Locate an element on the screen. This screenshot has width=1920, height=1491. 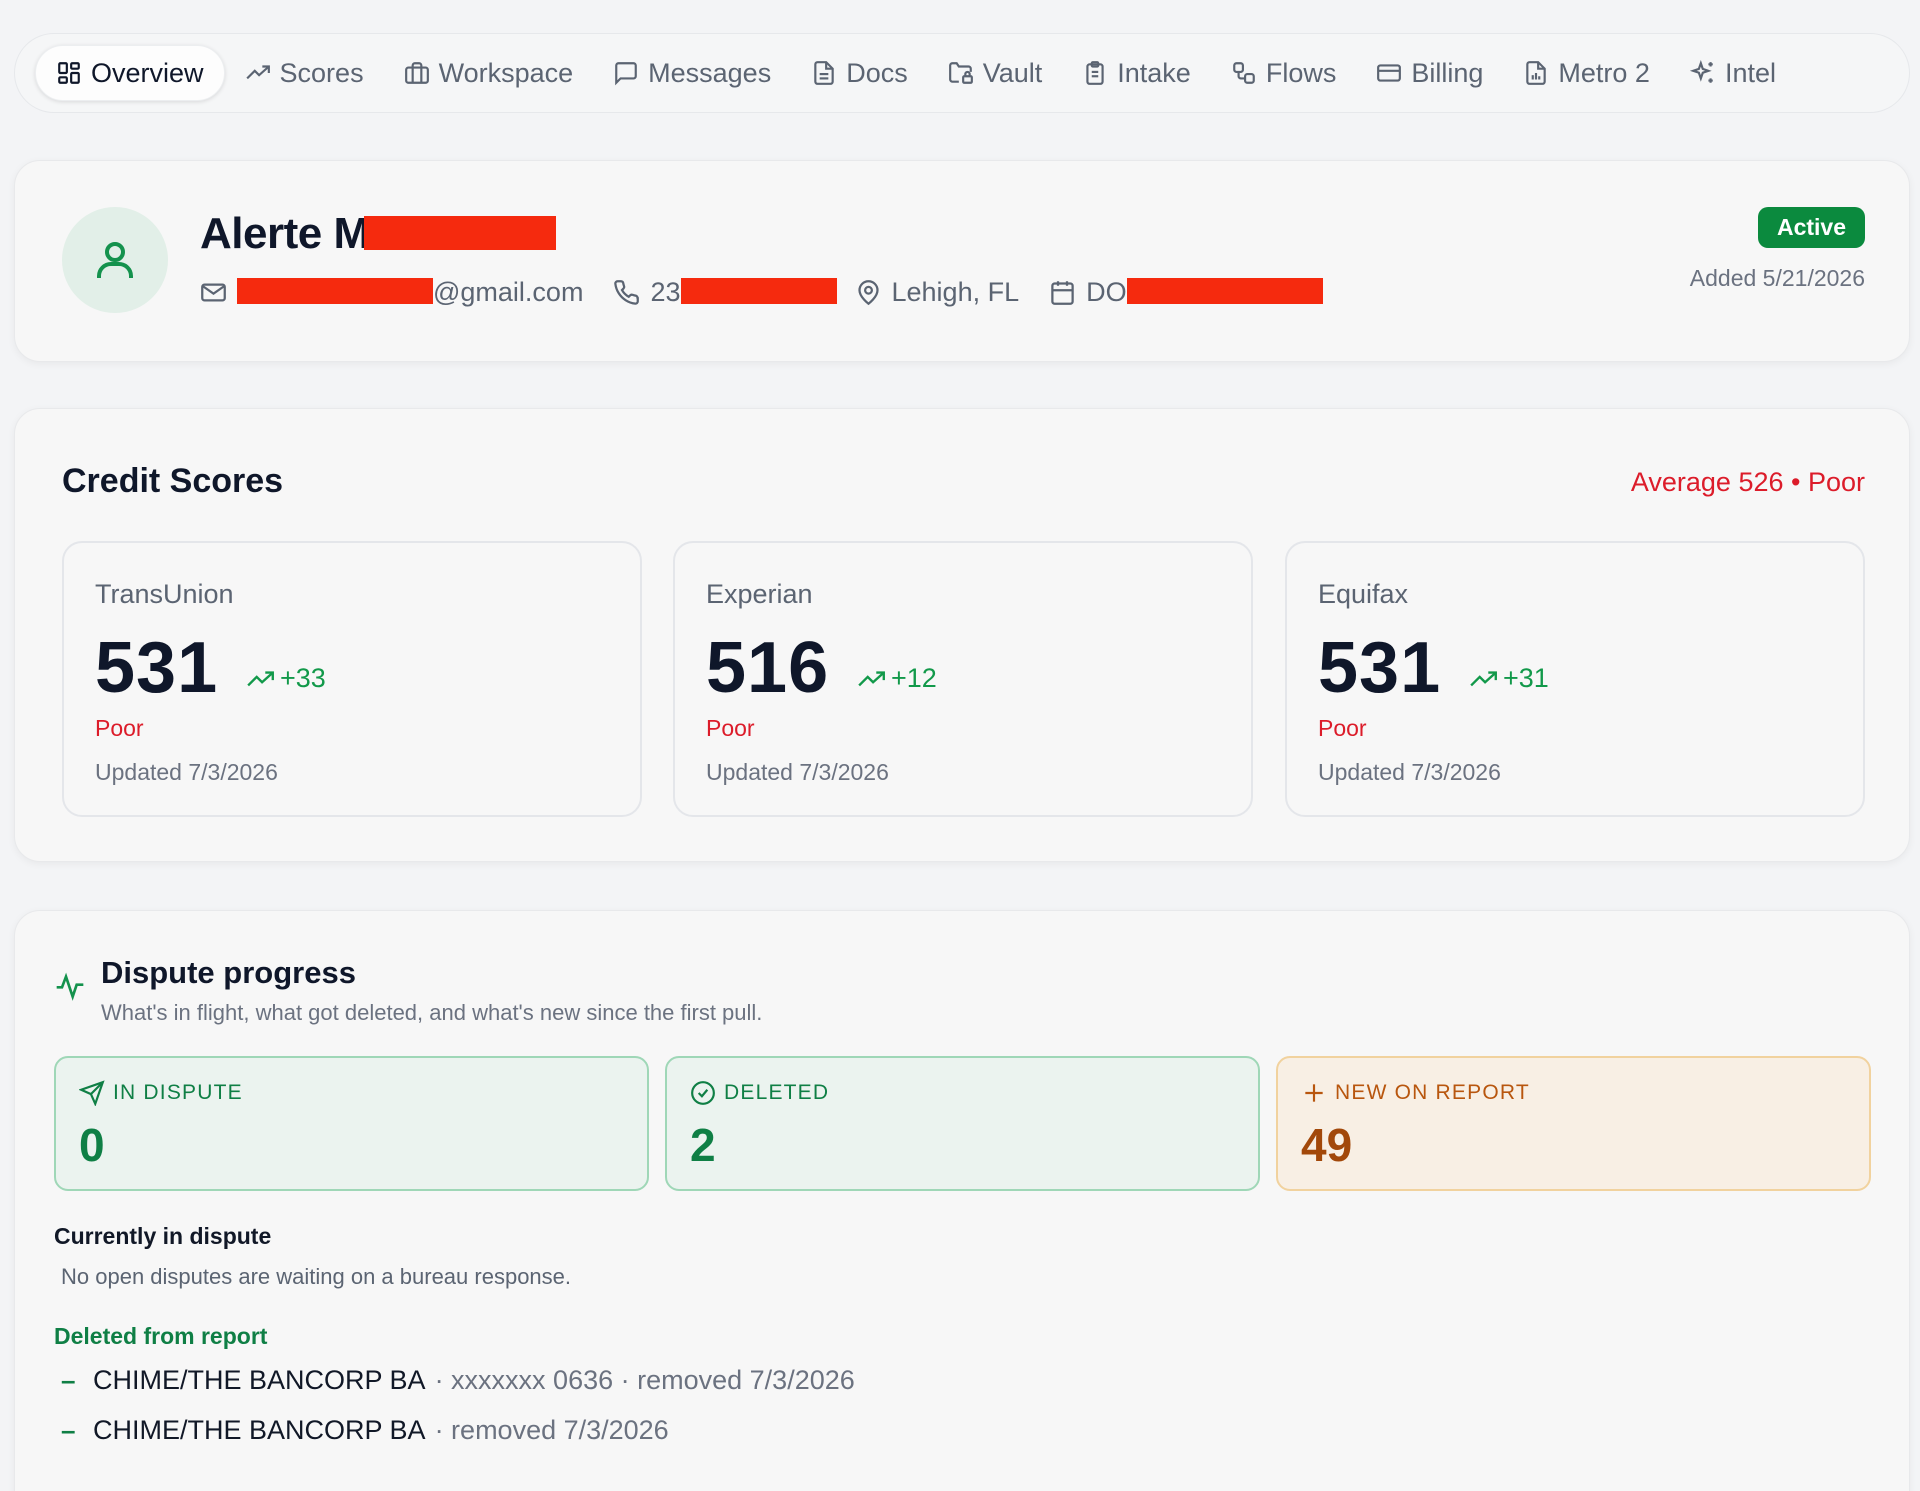
tab-flows: Flows is located at coordinates (1284, 73).